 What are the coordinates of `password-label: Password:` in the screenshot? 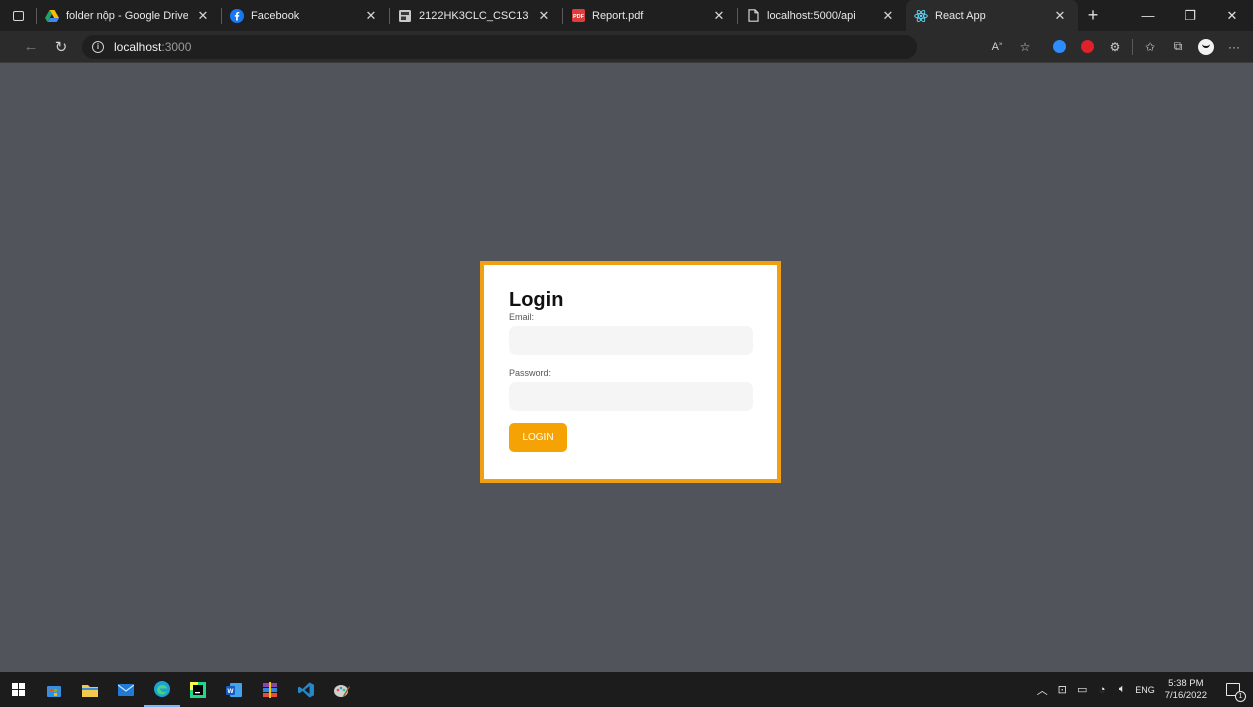 It's located at (530, 373).